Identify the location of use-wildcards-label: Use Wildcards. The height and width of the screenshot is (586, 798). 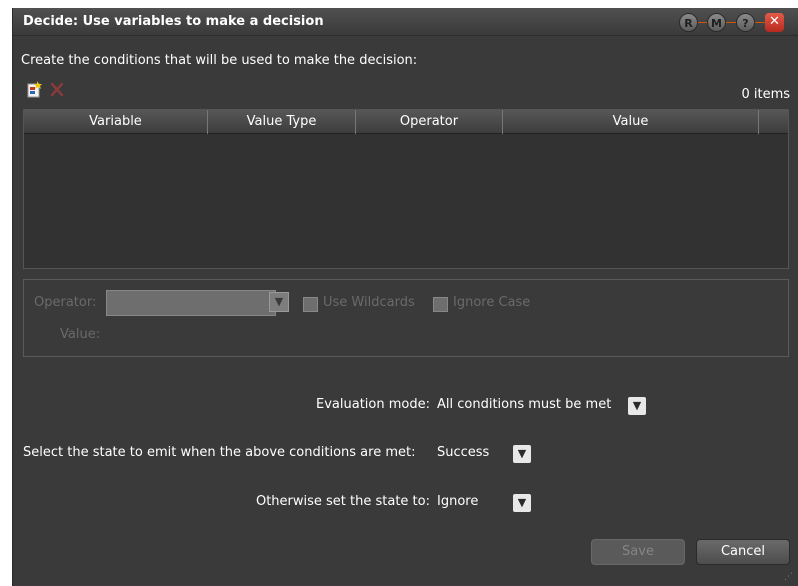
(369, 302).